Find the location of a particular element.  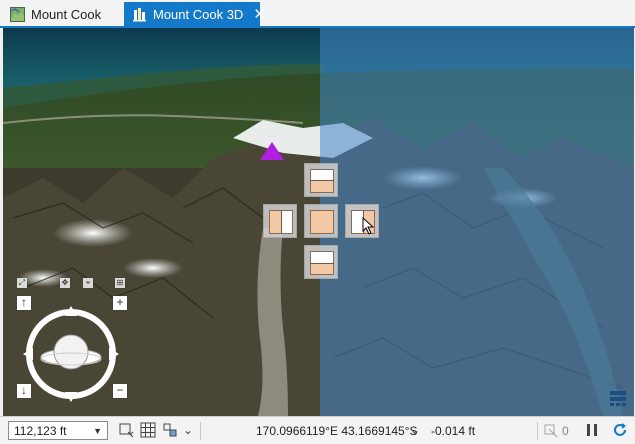

pan-icon: ⊞ is located at coordinates (120, 283).